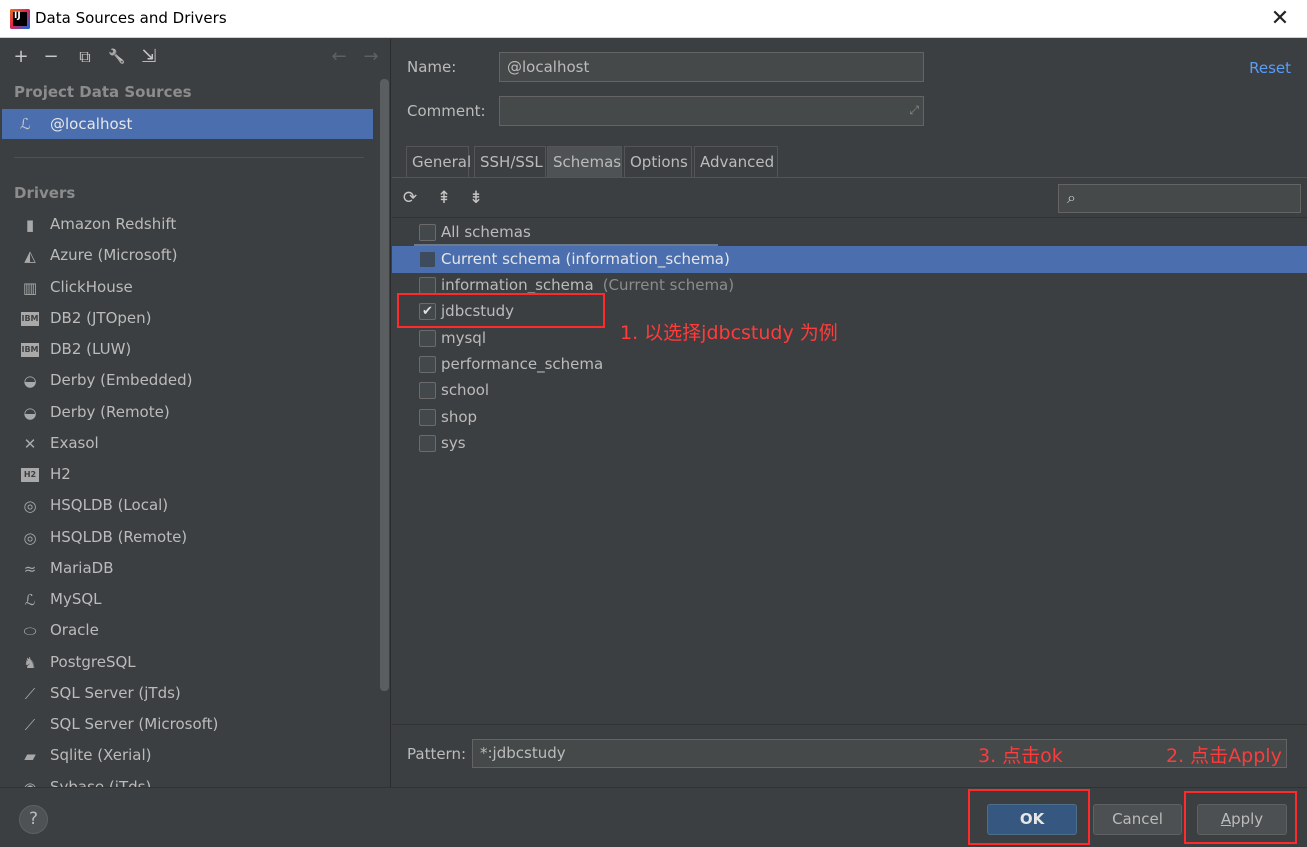 The height and width of the screenshot is (847, 1307). What do you see at coordinates (30, 319) in the screenshot?
I see `ibm-db2-icon: IBM` at bounding box center [30, 319].